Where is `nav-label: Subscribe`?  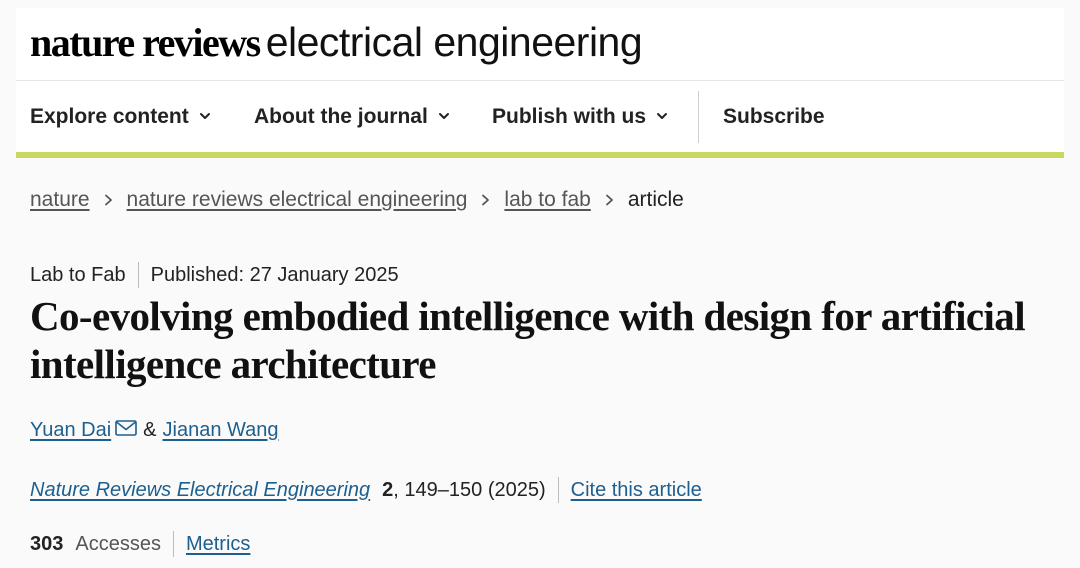 nav-label: Subscribe is located at coordinates (774, 116).